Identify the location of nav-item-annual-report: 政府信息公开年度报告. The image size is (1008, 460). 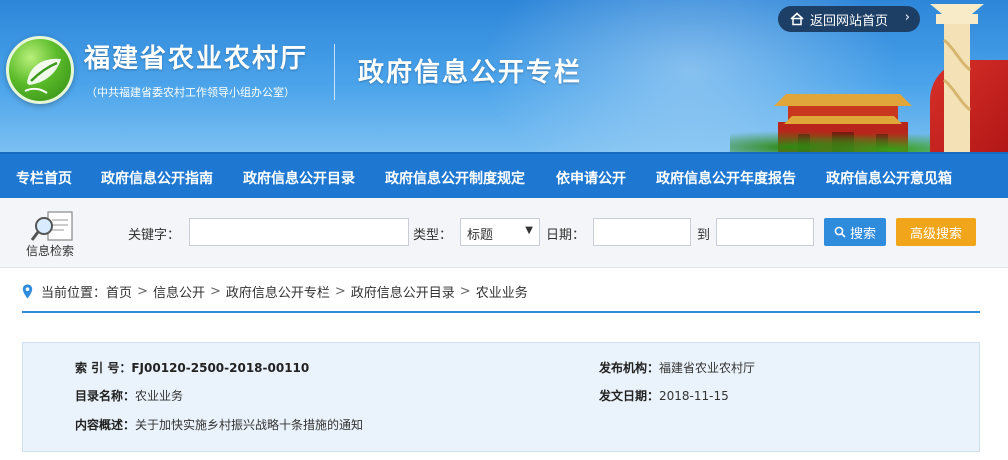
(726, 178).